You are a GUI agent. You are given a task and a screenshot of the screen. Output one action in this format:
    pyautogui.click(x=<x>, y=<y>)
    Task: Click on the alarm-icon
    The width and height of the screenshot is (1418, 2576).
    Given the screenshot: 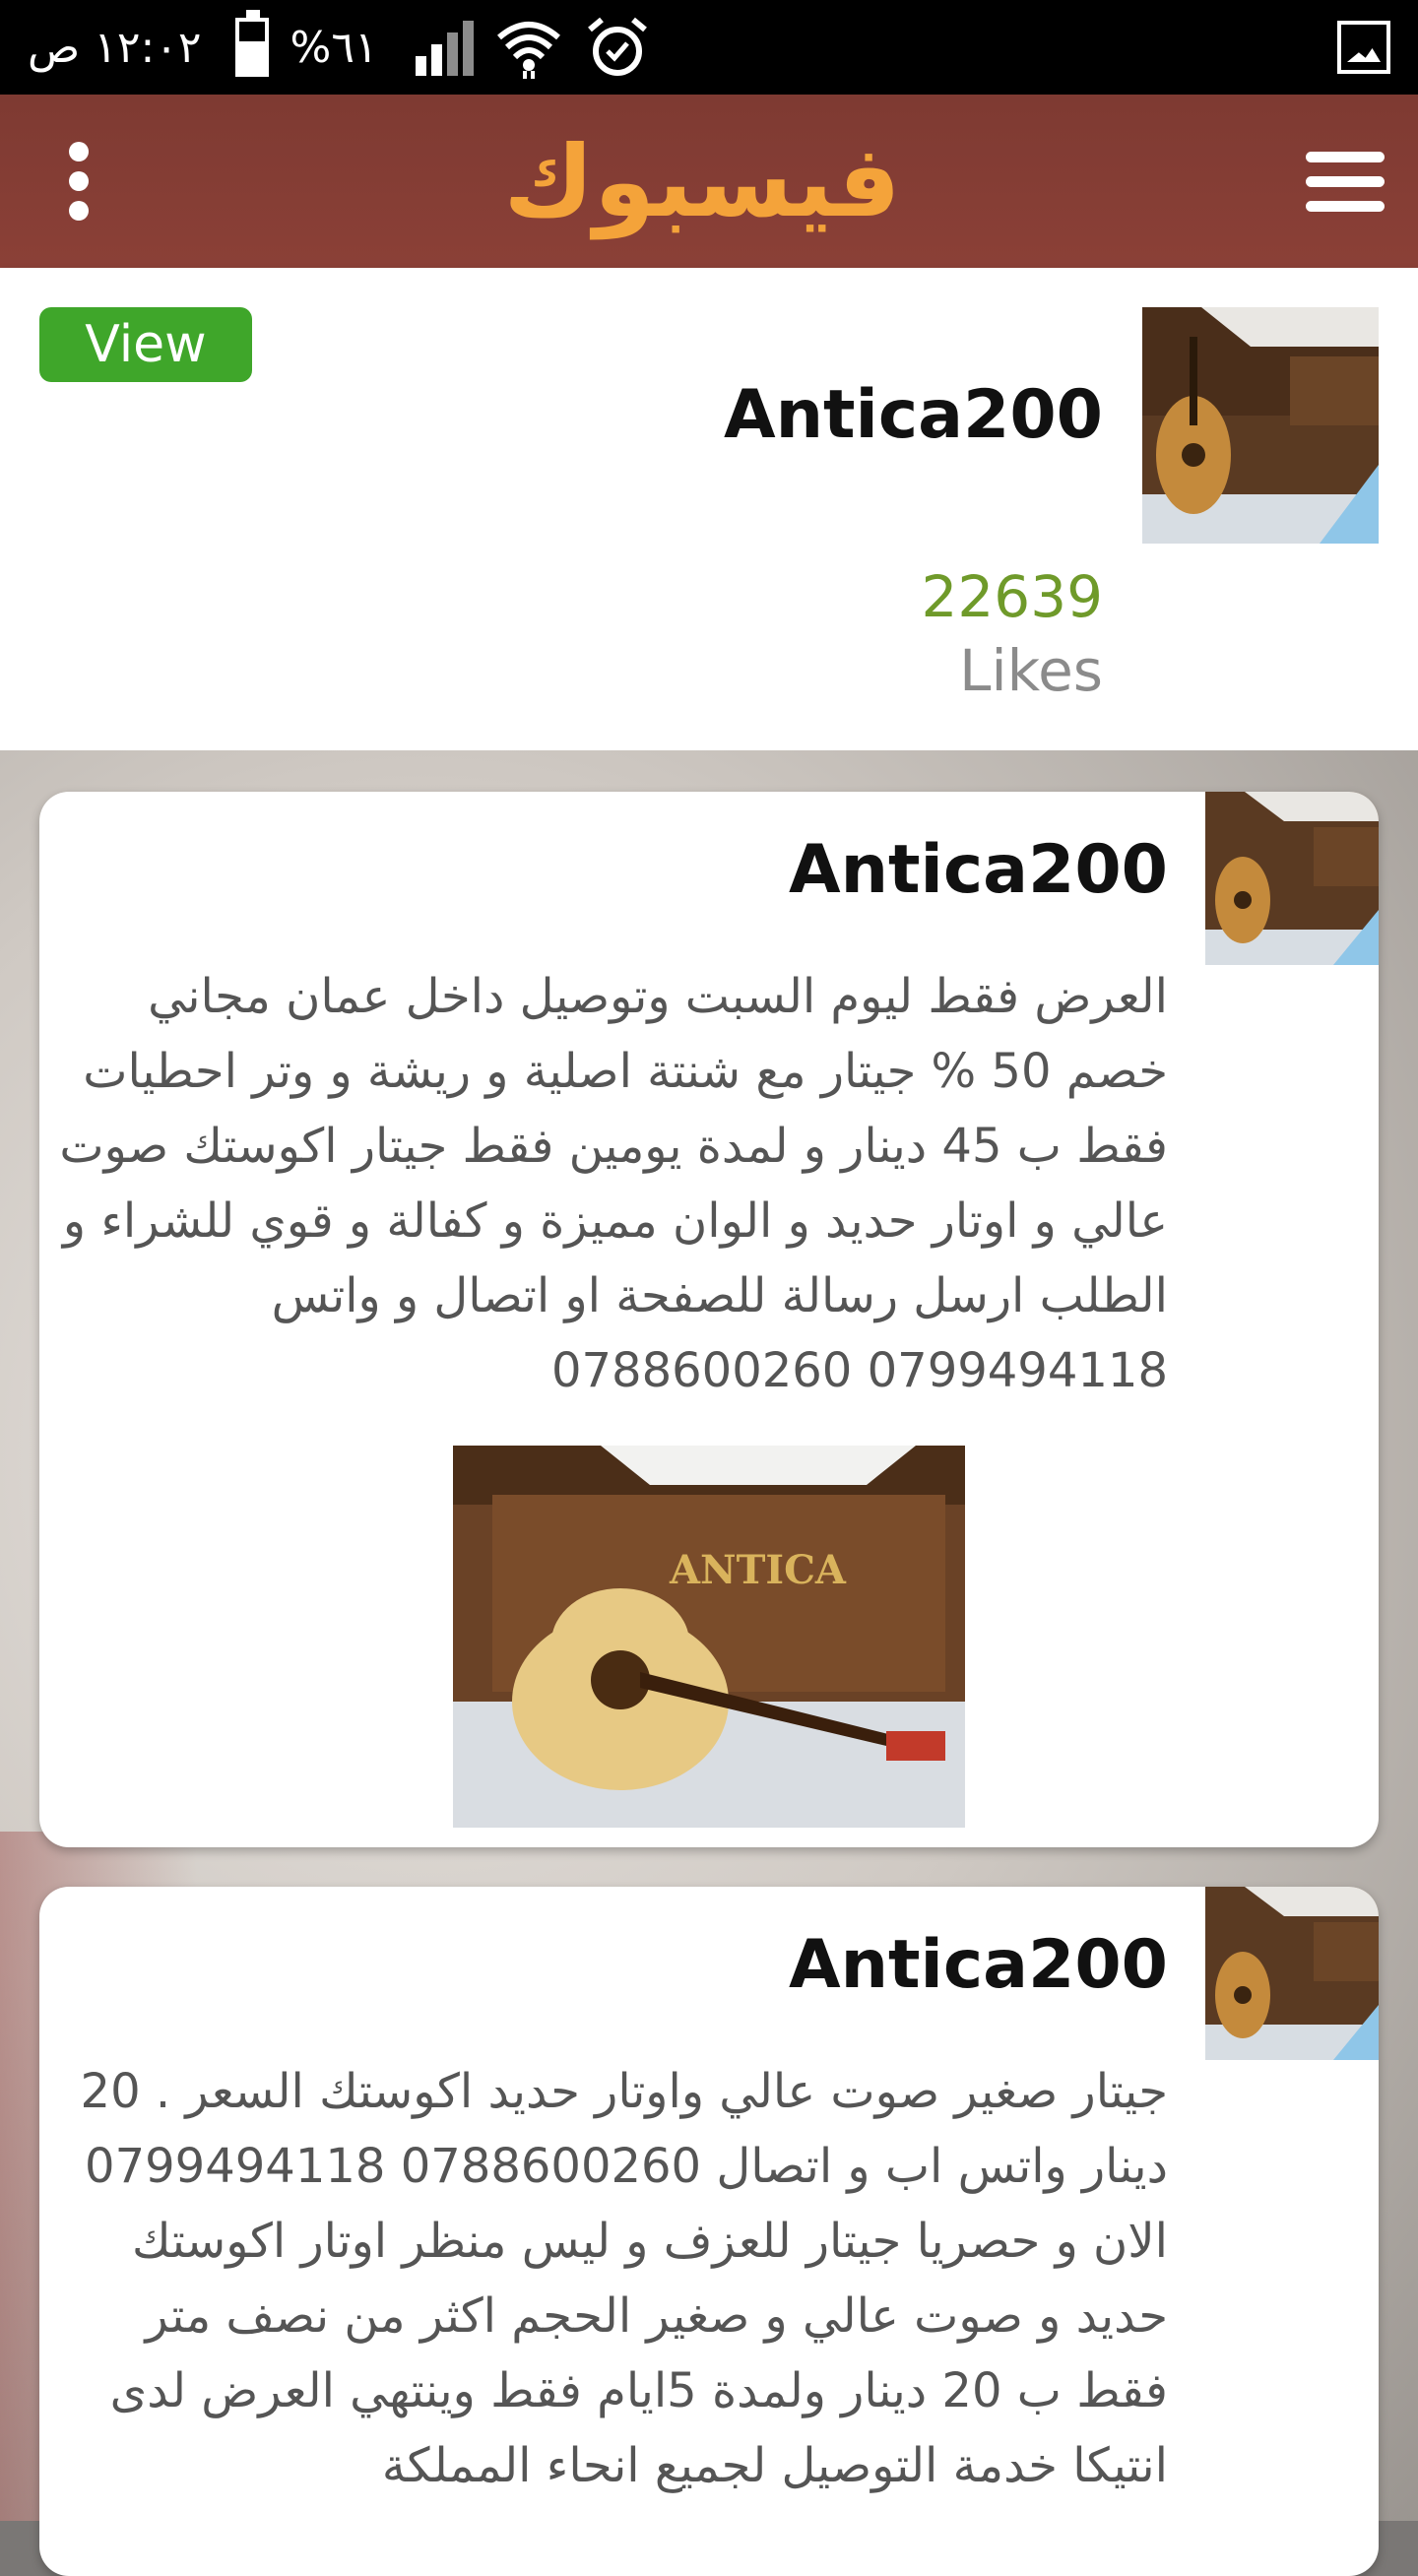 What is the action you would take?
    pyautogui.click(x=617, y=46)
    